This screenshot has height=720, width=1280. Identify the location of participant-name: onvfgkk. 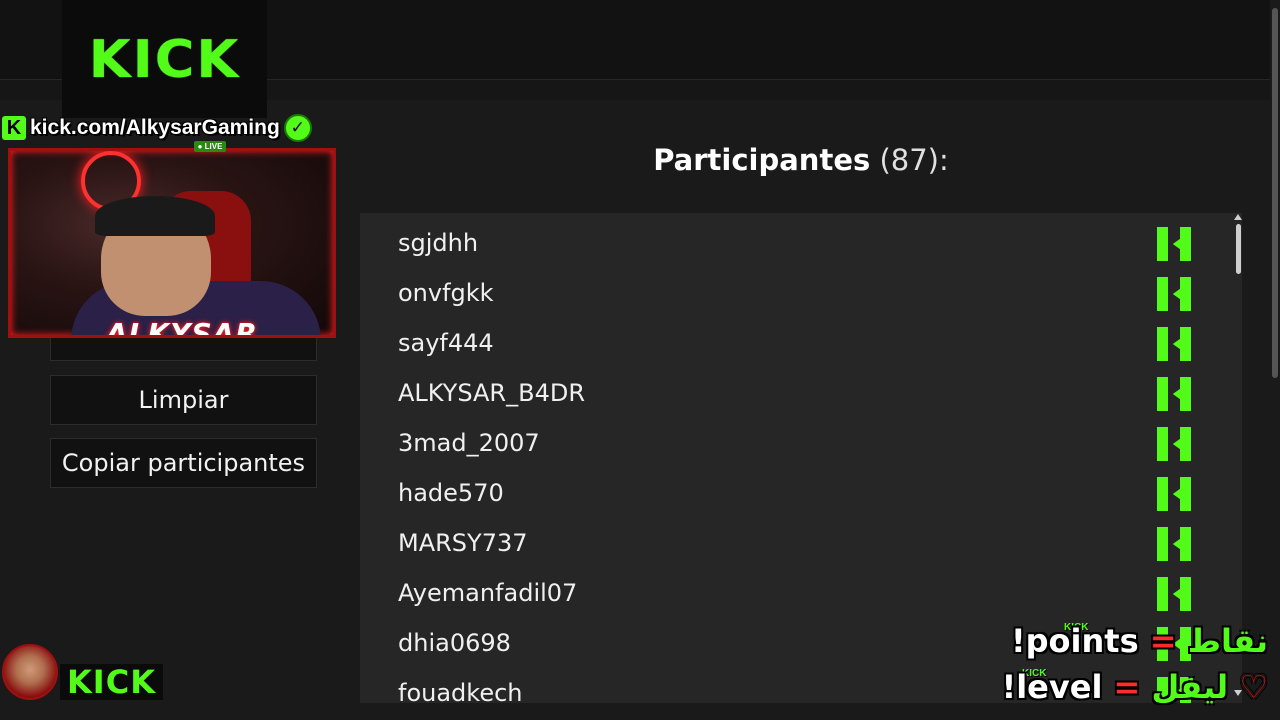
(446, 293).